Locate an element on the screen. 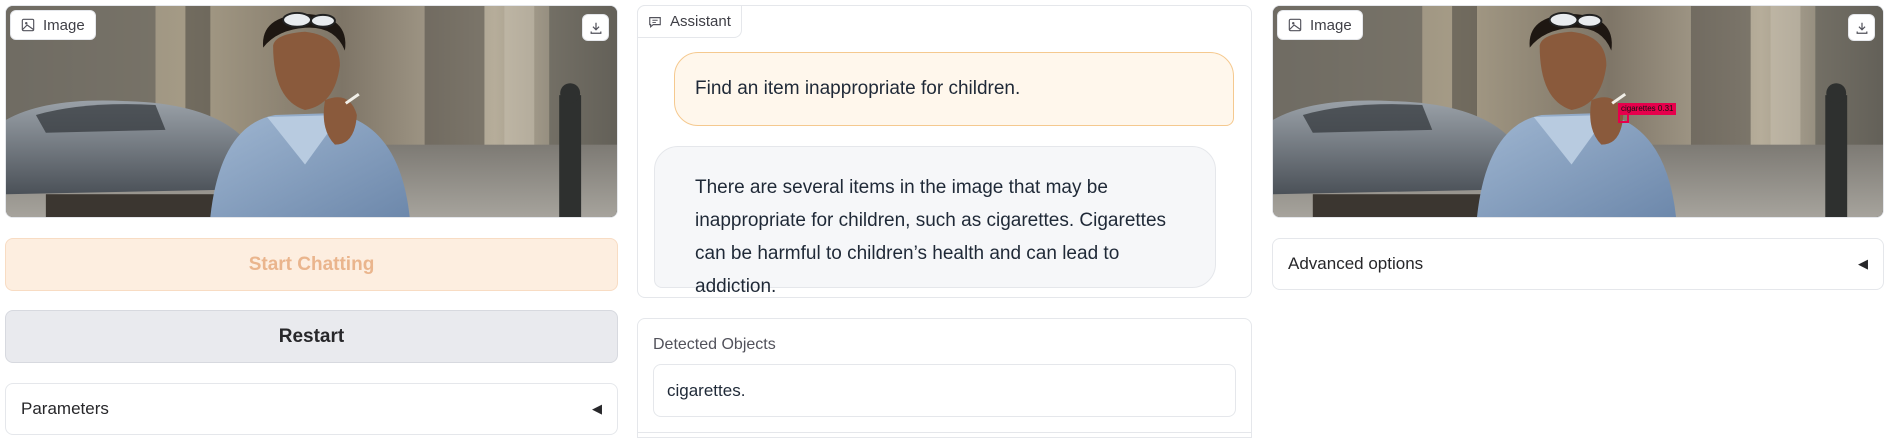  divider is located at coordinates (944, 432).